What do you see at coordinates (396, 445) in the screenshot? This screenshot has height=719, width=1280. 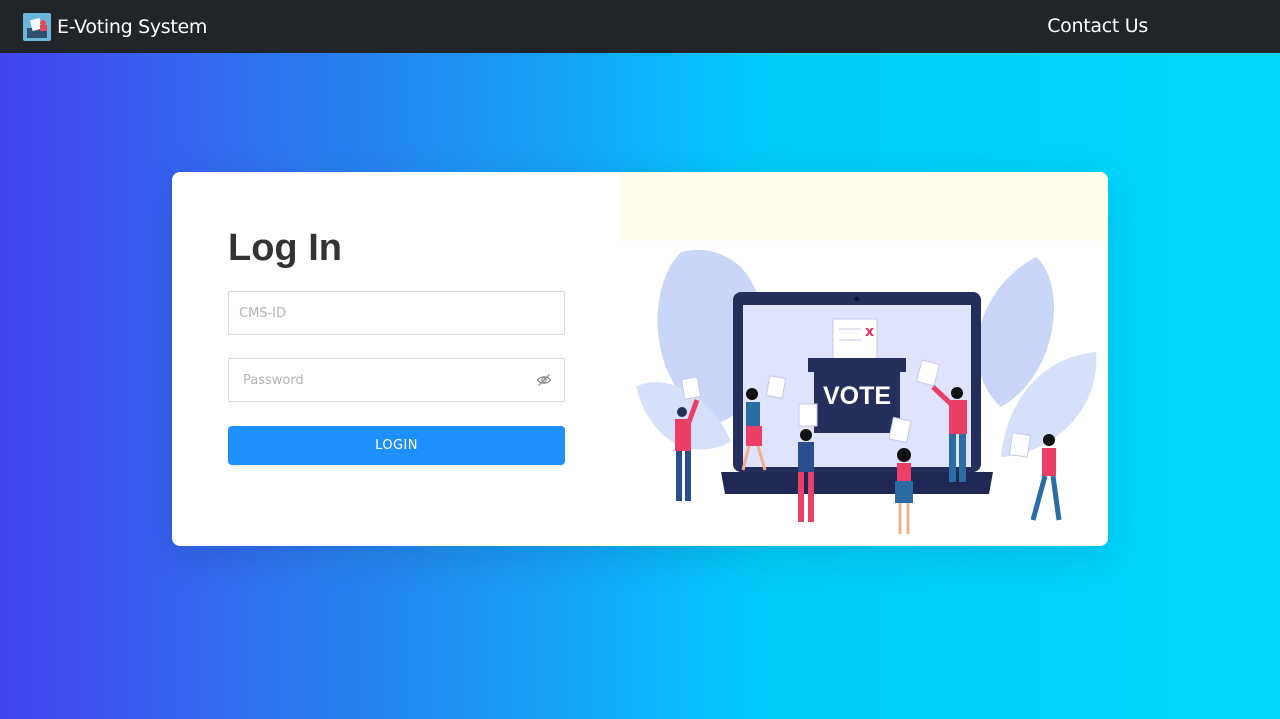 I see `login-button: LOGIN` at bounding box center [396, 445].